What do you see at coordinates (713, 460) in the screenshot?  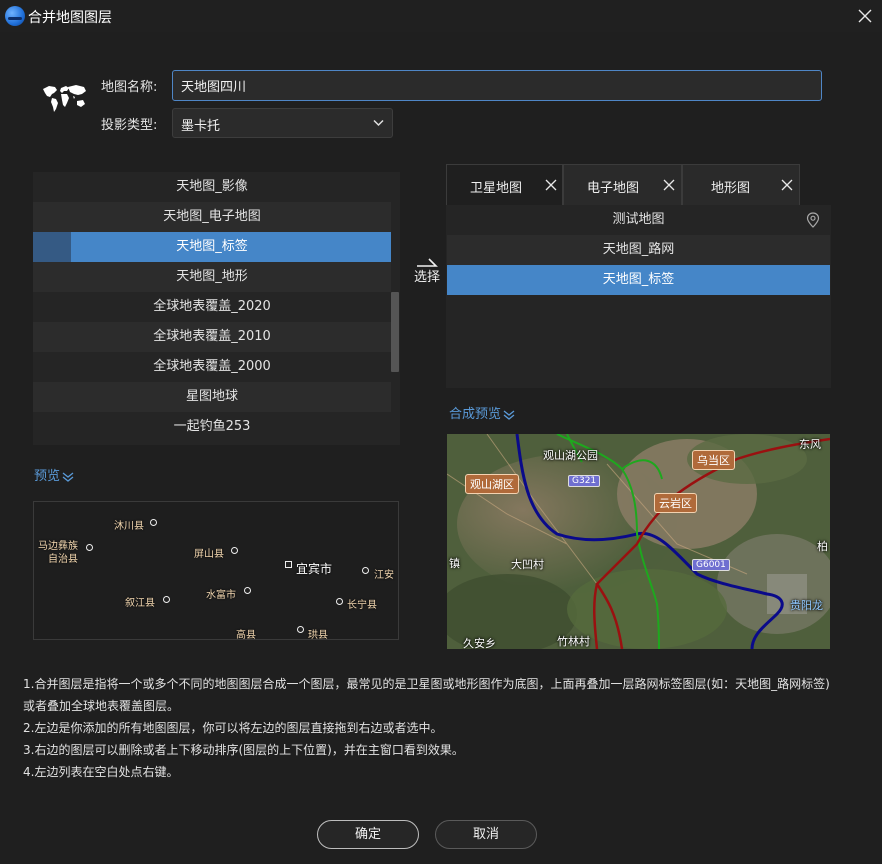 I see `district-label: 乌当区` at bounding box center [713, 460].